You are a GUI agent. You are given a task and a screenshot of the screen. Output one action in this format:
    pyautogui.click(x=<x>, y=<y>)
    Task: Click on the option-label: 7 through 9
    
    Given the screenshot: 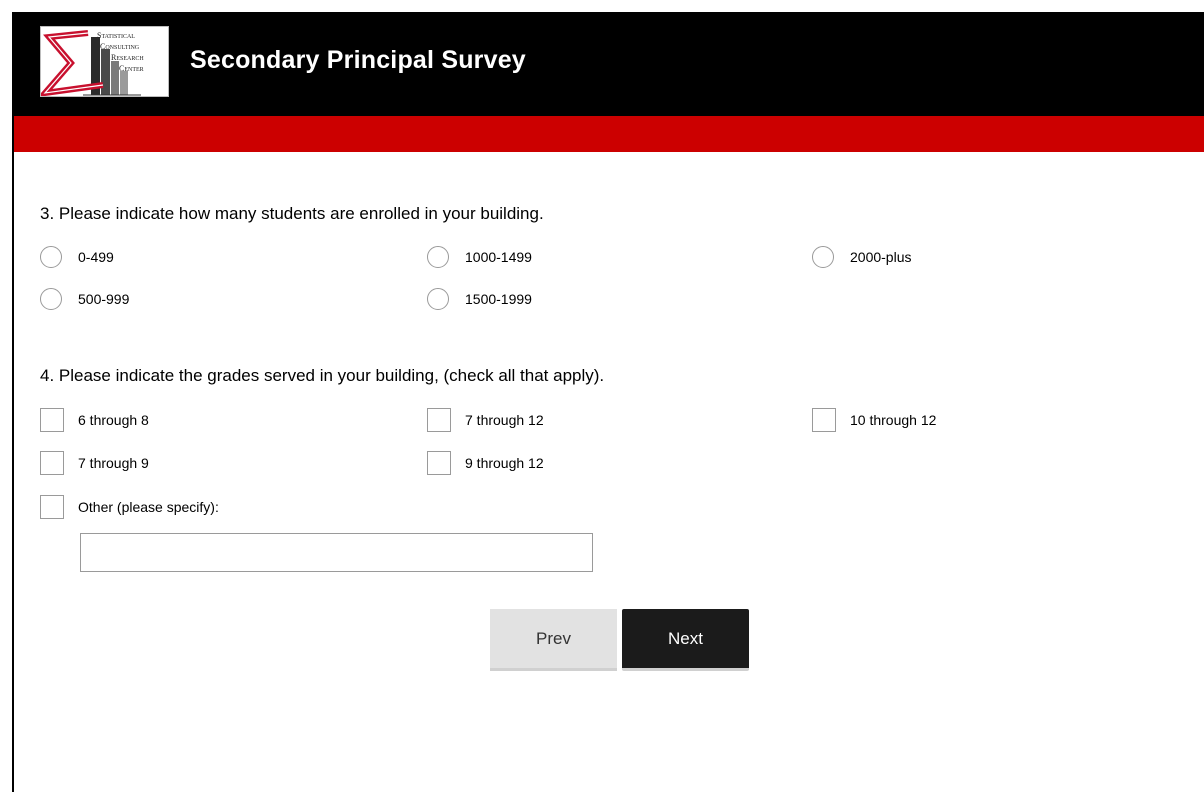 What is the action you would take?
    pyautogui.click(x=113, y=463)
    